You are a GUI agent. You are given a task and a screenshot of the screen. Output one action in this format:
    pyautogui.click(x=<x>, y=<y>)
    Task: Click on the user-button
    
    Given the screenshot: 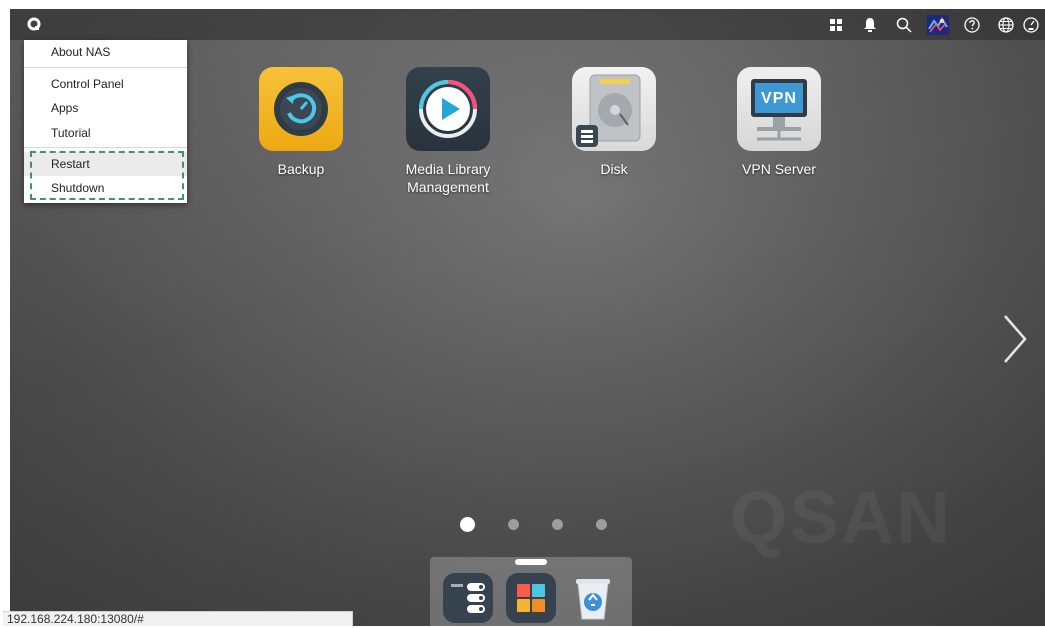 What is the action you would take?
    pyautogui.click(x=938, y=24)
    